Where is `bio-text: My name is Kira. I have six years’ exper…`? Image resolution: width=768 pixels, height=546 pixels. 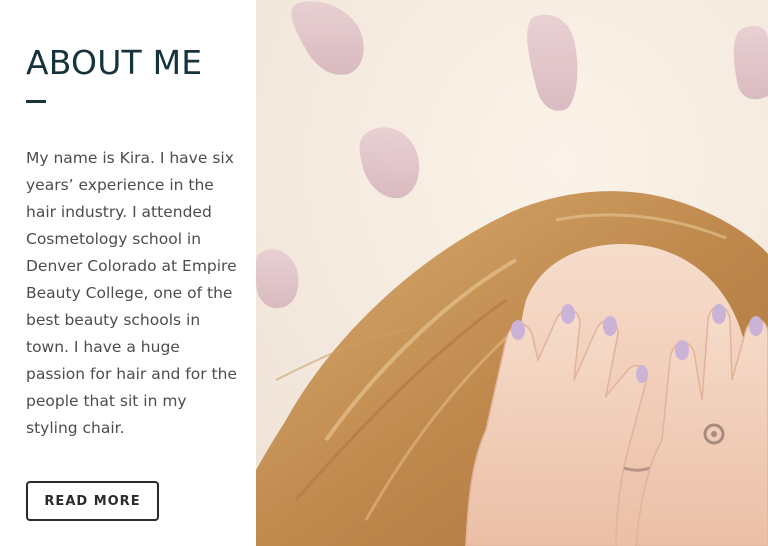
bio-text: My name is Kira. I have six years’ exper… is located at coordinates (131, 293).